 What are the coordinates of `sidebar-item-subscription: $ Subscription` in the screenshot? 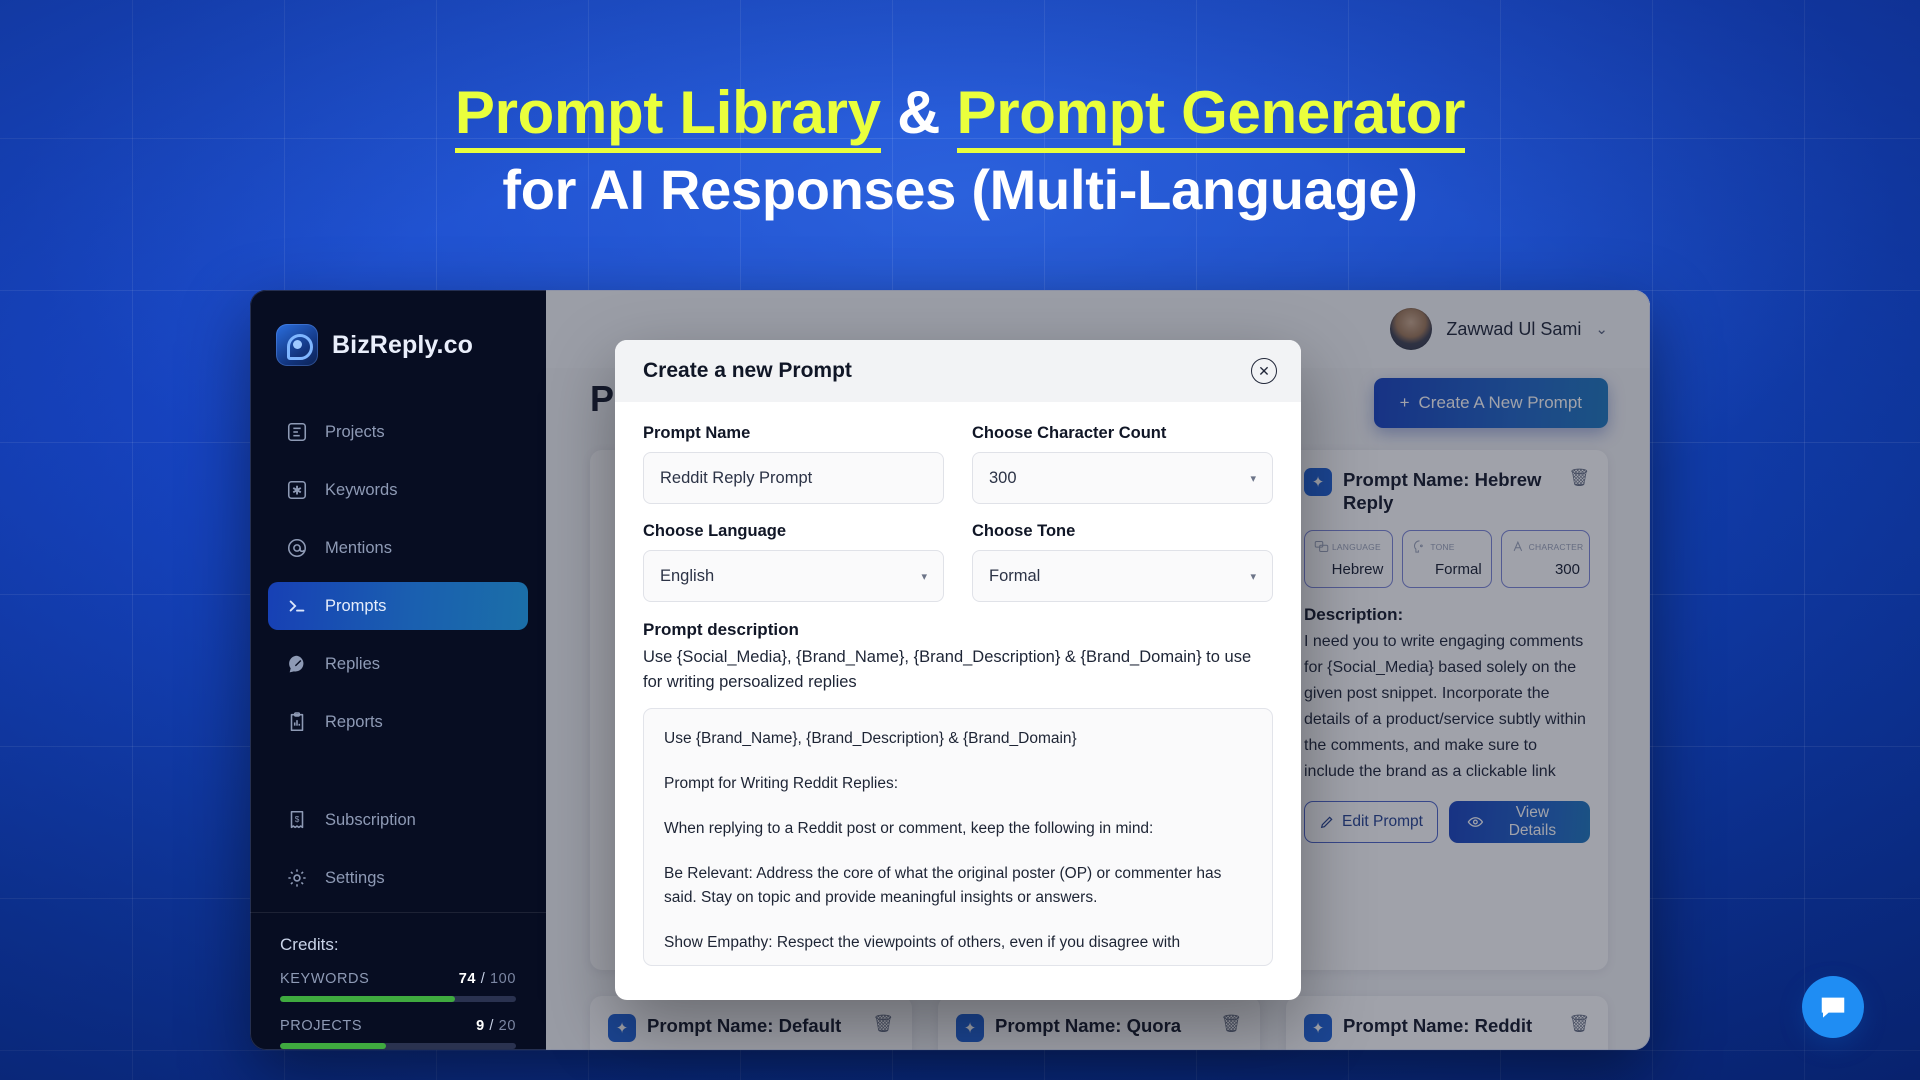 It's located at (398, 820).